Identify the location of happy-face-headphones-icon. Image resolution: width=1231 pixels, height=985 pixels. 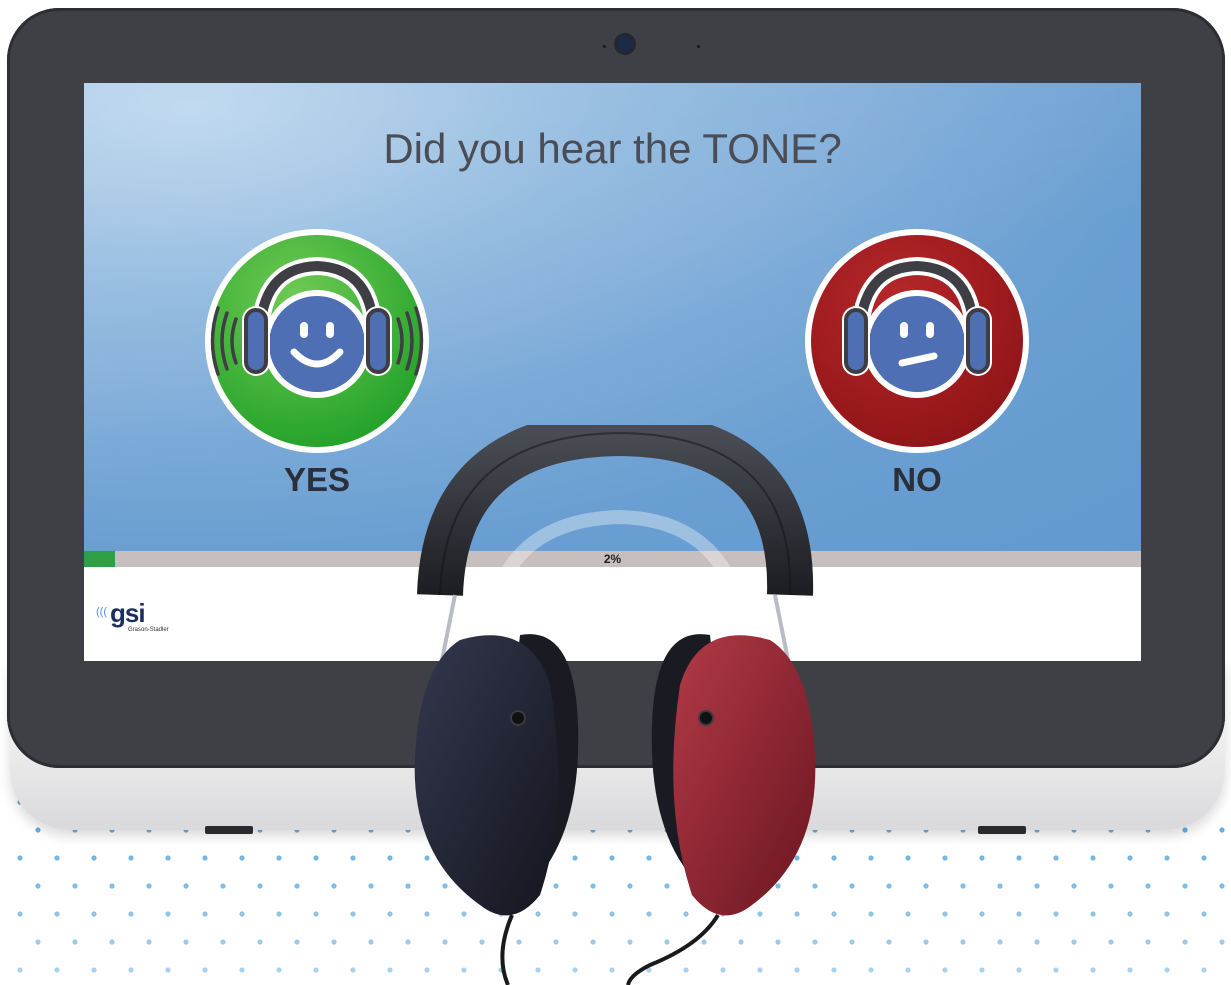
(317, 341).